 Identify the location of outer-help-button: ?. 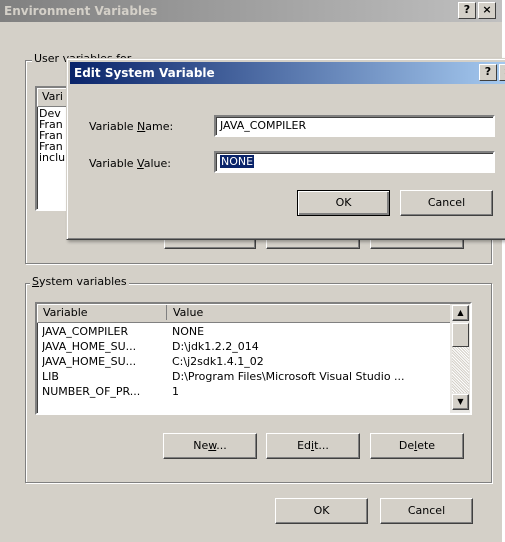
(467, 10).